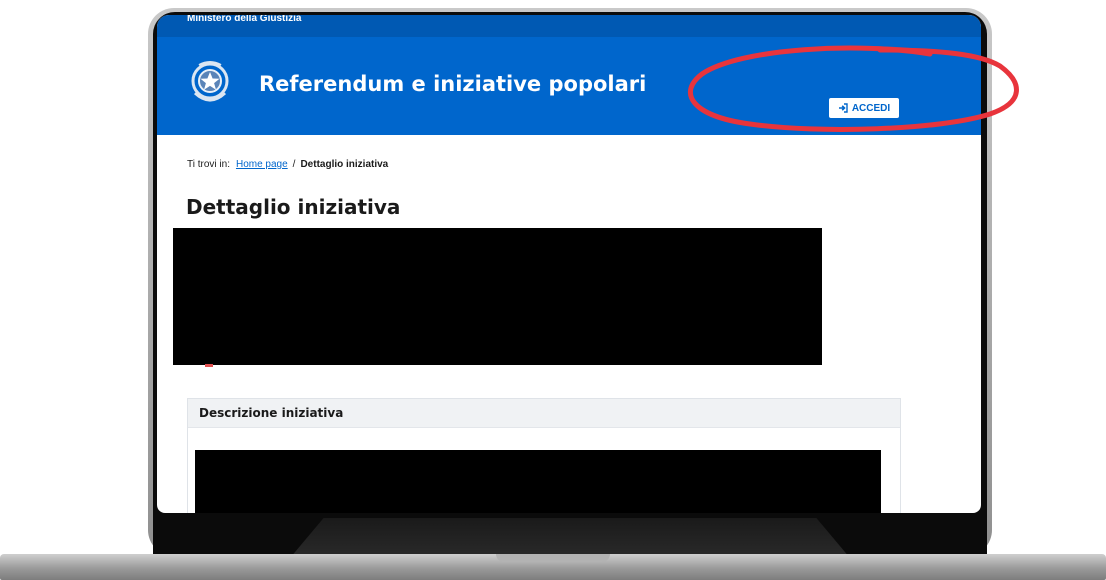 The height and width of the screenshot is (580, 1106). I want to click on redaction-edge-mark, so click(209, 365).